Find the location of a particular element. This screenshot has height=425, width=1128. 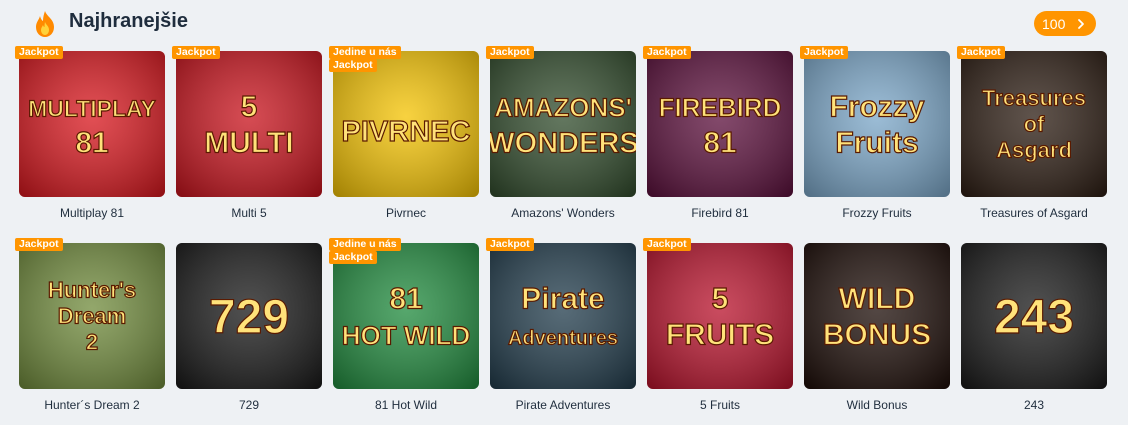

game-thumbnail: Frozzy Fruits is located at coordinates (877, 124).